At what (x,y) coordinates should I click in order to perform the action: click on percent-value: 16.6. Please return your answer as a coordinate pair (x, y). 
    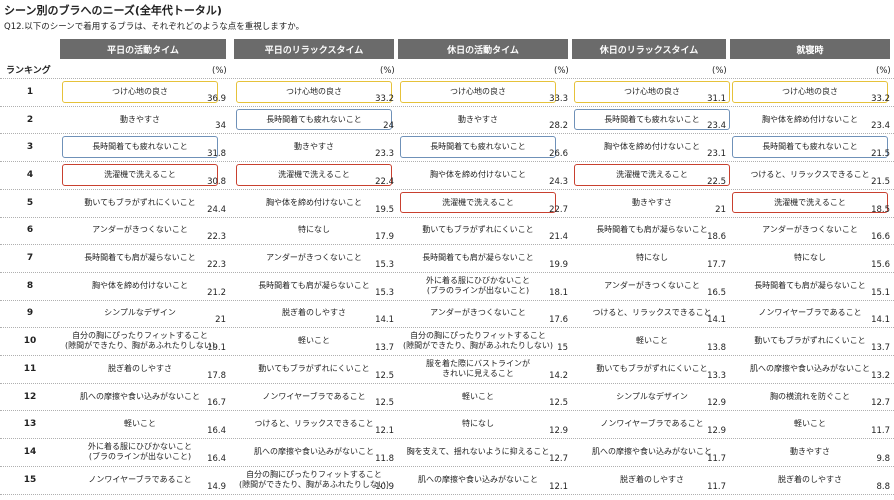
    Looking at the image, I should click on (880, 237).